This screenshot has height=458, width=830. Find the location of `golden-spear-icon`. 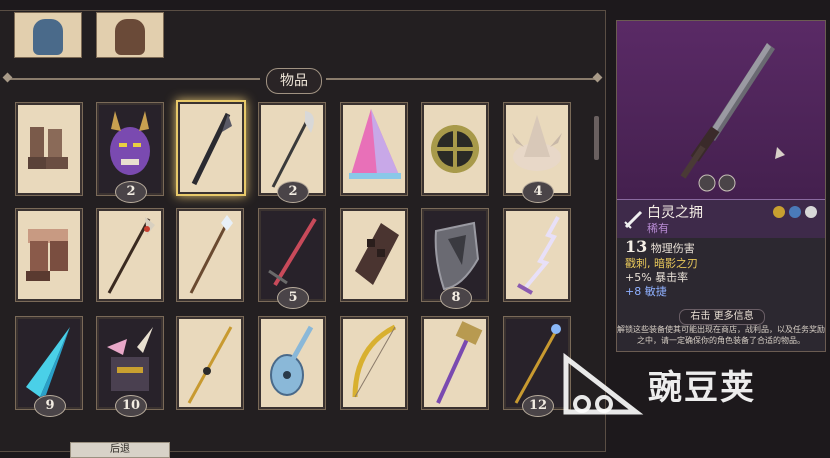

golden-spear-icon is located at coordinates (210, 365).